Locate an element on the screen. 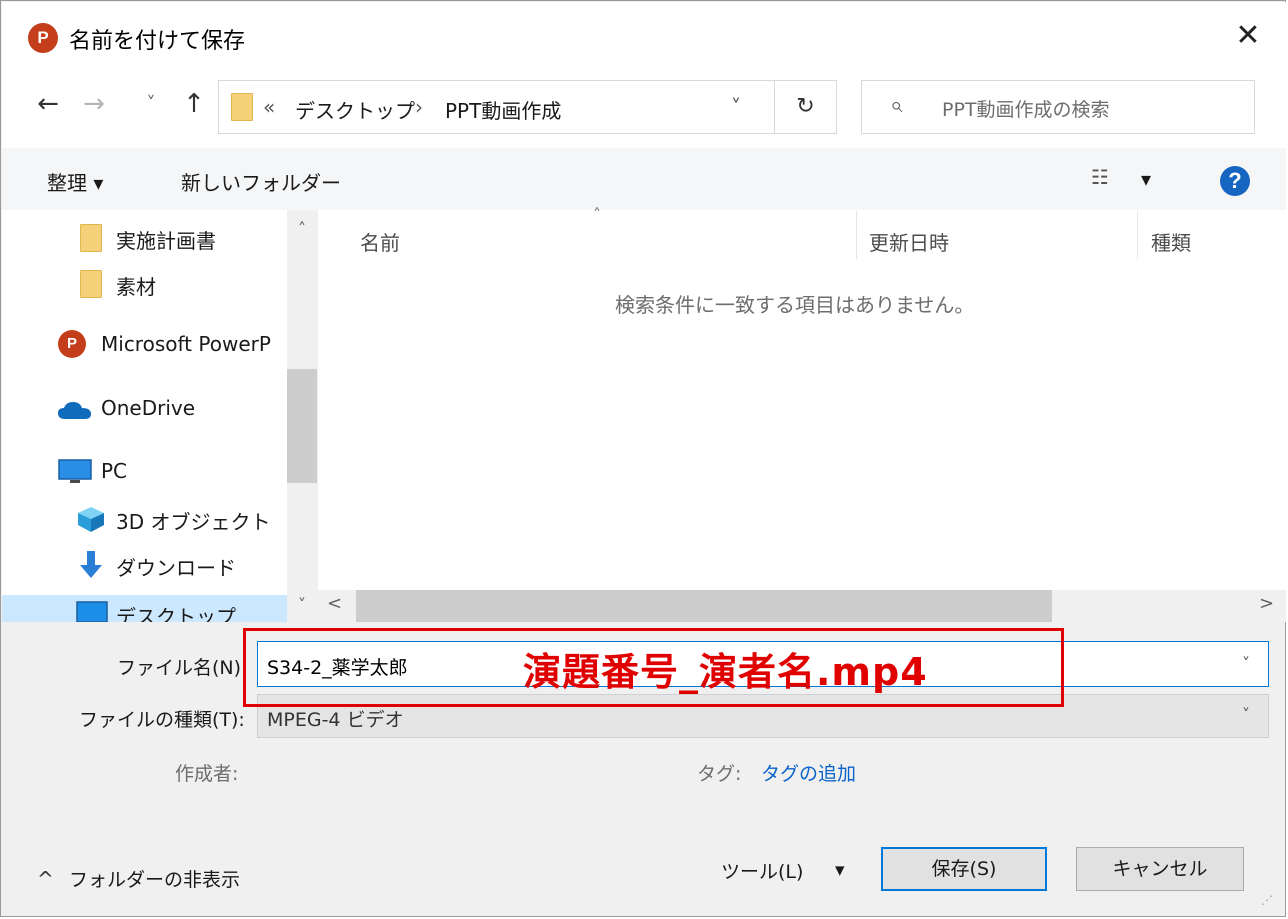 The height and width of the screenshot is (919, 1288). sidebar-item-pc: PC is located at coordinates (144, 471).